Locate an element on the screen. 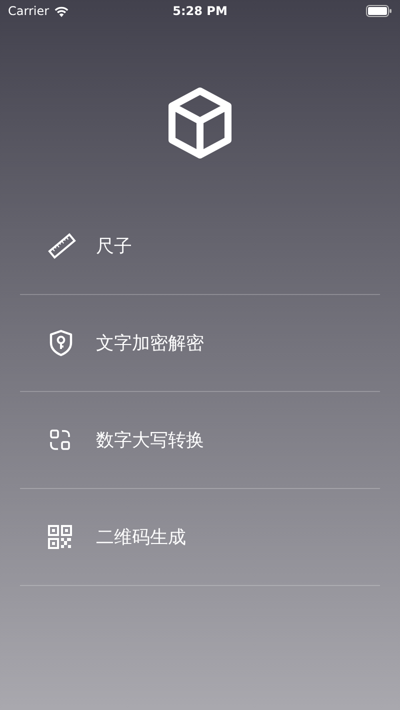 The width and height of the screenshot is (400, 710). menu-item: 尺子 is located at coordinates (200, 246).